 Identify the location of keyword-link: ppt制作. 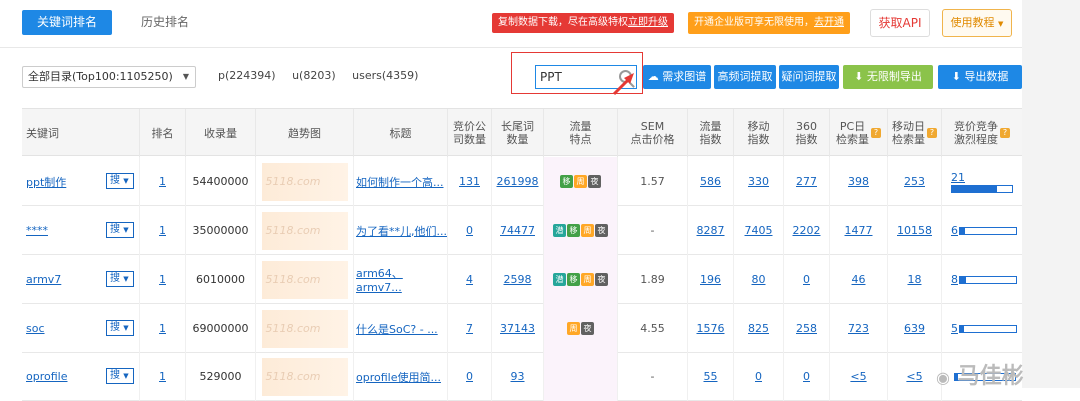
(46, 182).